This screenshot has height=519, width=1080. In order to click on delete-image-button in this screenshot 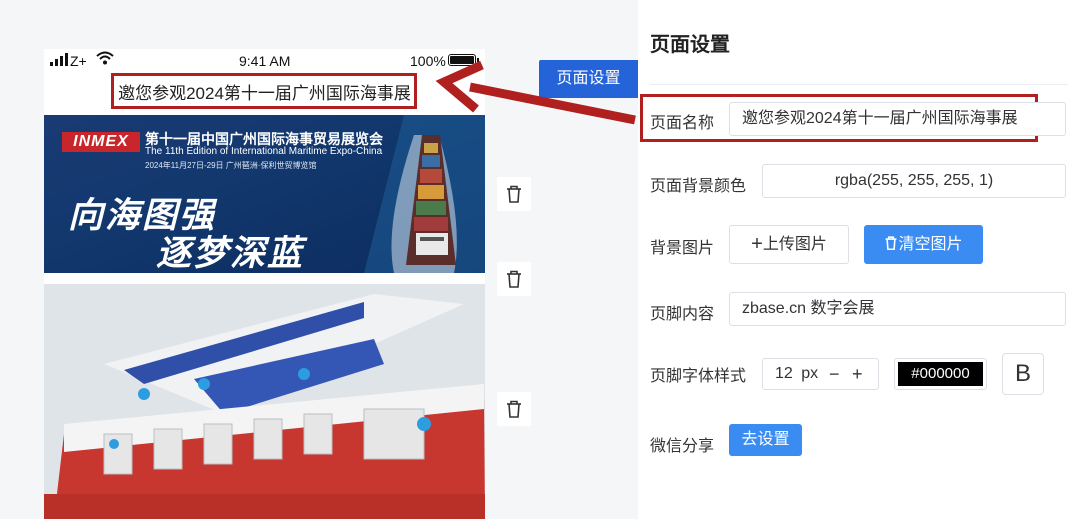, I will do `click(514, 409)`.